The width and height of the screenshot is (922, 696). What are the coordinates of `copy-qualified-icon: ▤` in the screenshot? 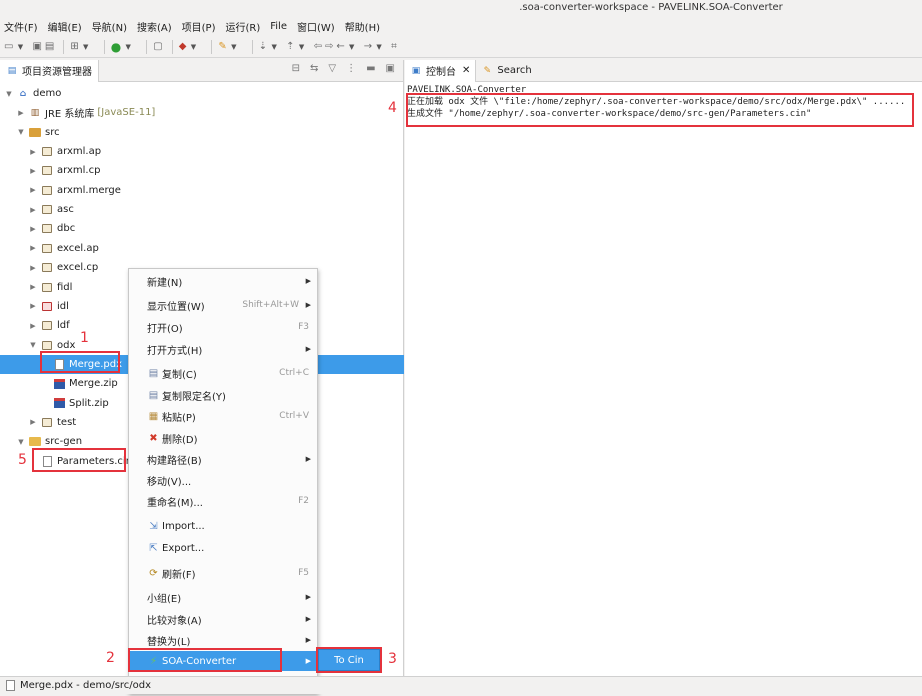 It's located at (153, 395).